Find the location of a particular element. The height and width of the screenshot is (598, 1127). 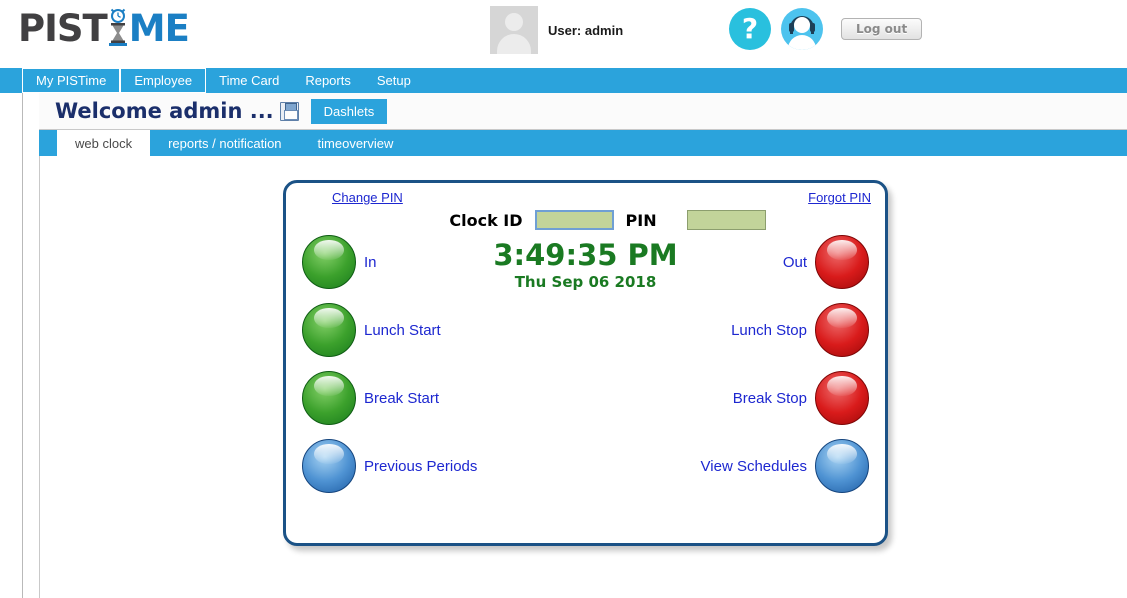

credentials-row: Clock ID PIN is located at coordinates (585, 220).